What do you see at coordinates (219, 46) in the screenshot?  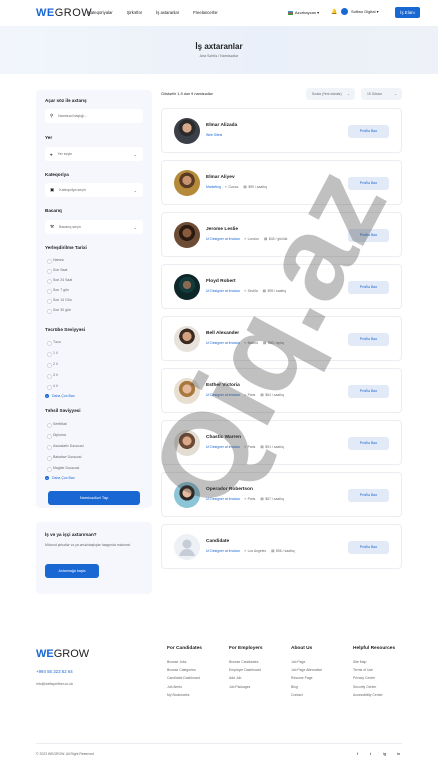 I see `page-title: İş axtaranlar` at bounding box center [219, 46].